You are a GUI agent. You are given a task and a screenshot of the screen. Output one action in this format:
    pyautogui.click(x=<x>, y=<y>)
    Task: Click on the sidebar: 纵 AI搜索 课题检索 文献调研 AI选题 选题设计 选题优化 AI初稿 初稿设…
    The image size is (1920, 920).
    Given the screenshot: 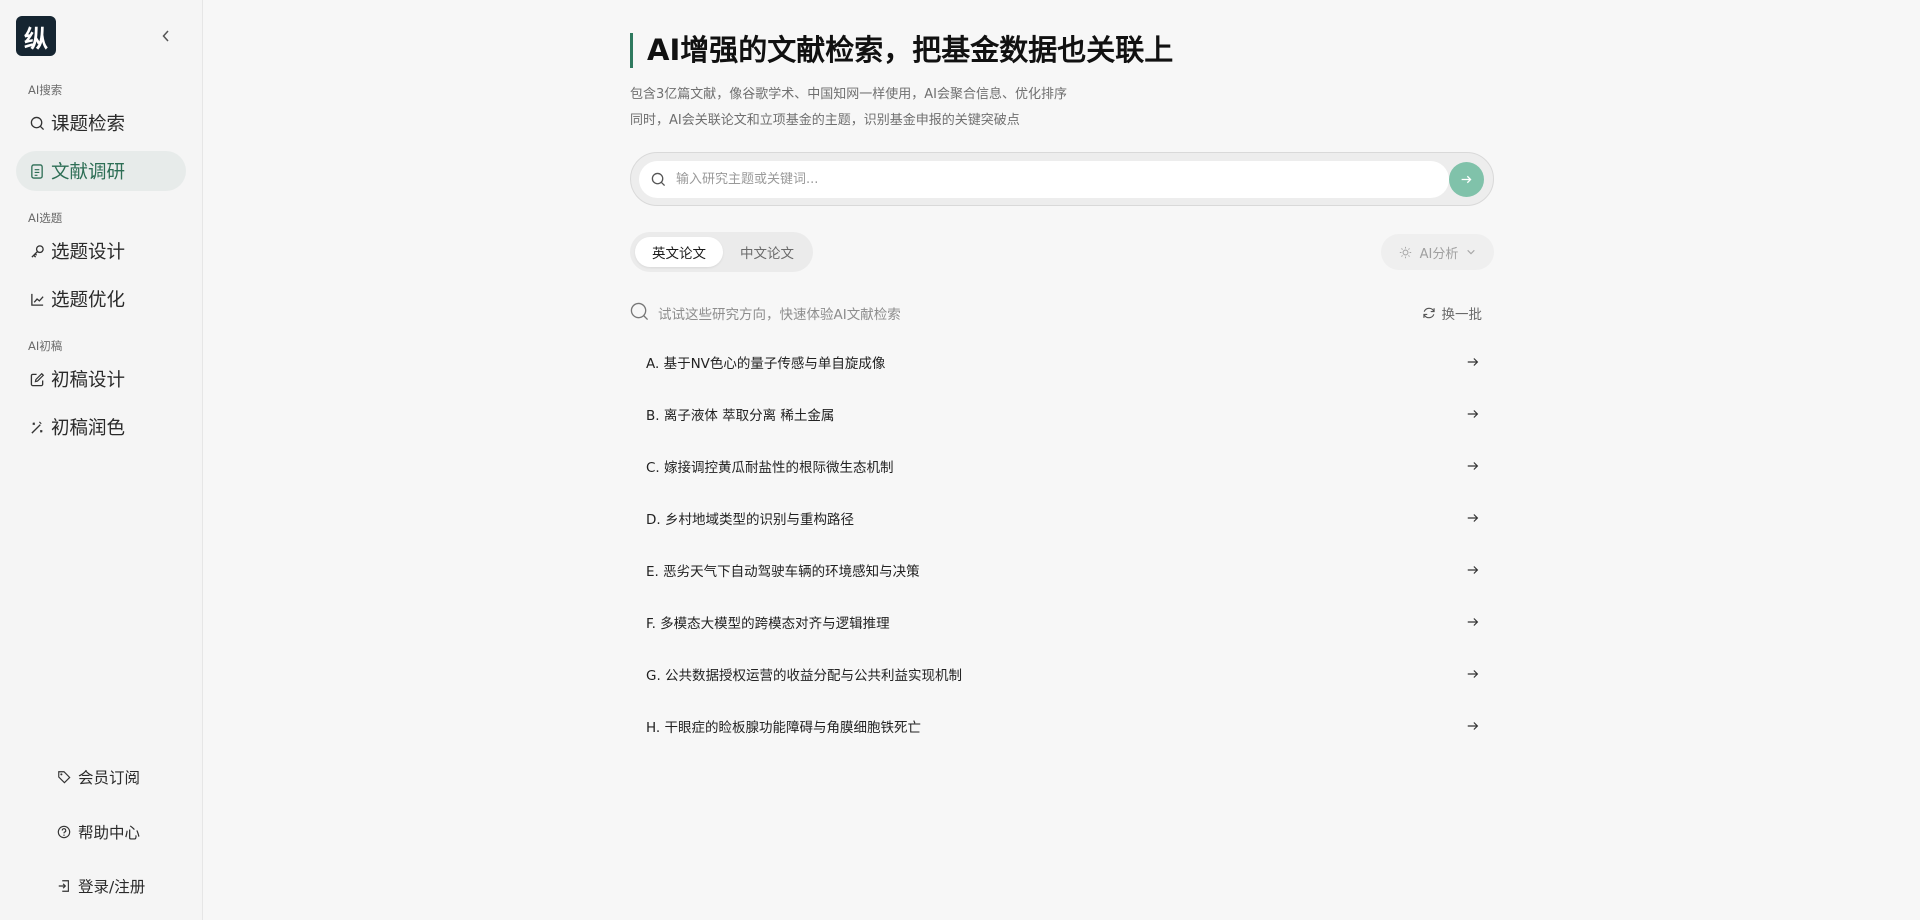 What is the action you would take?
    pyautogui.click(x=101, y=460)
    